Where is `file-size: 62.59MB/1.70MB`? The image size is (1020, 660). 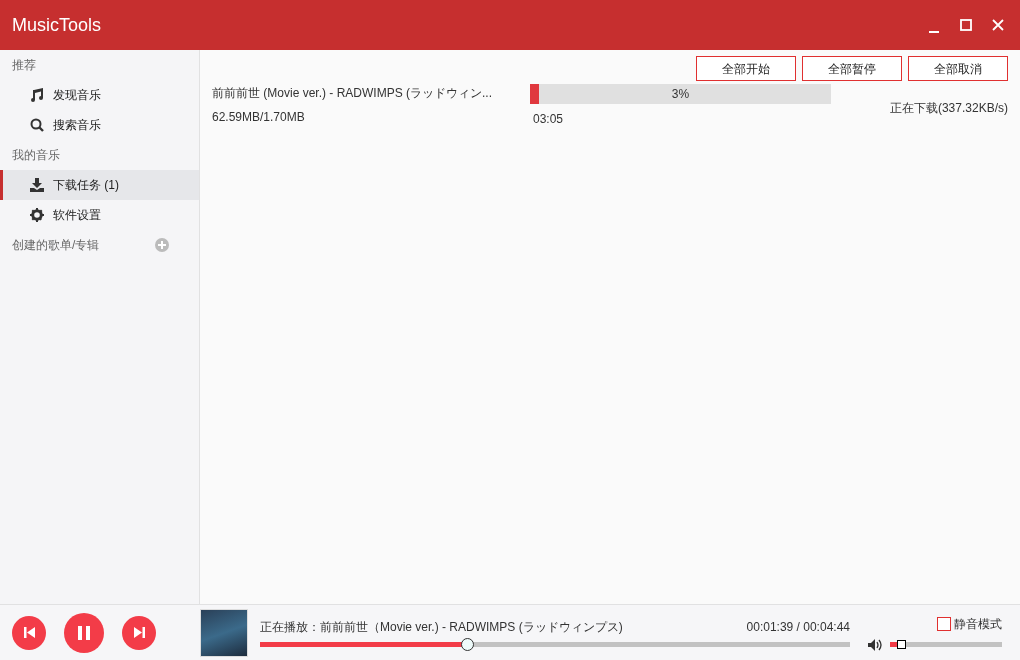
file-size: 62.59MB/1.70MB is located at coordinates (259, 117).